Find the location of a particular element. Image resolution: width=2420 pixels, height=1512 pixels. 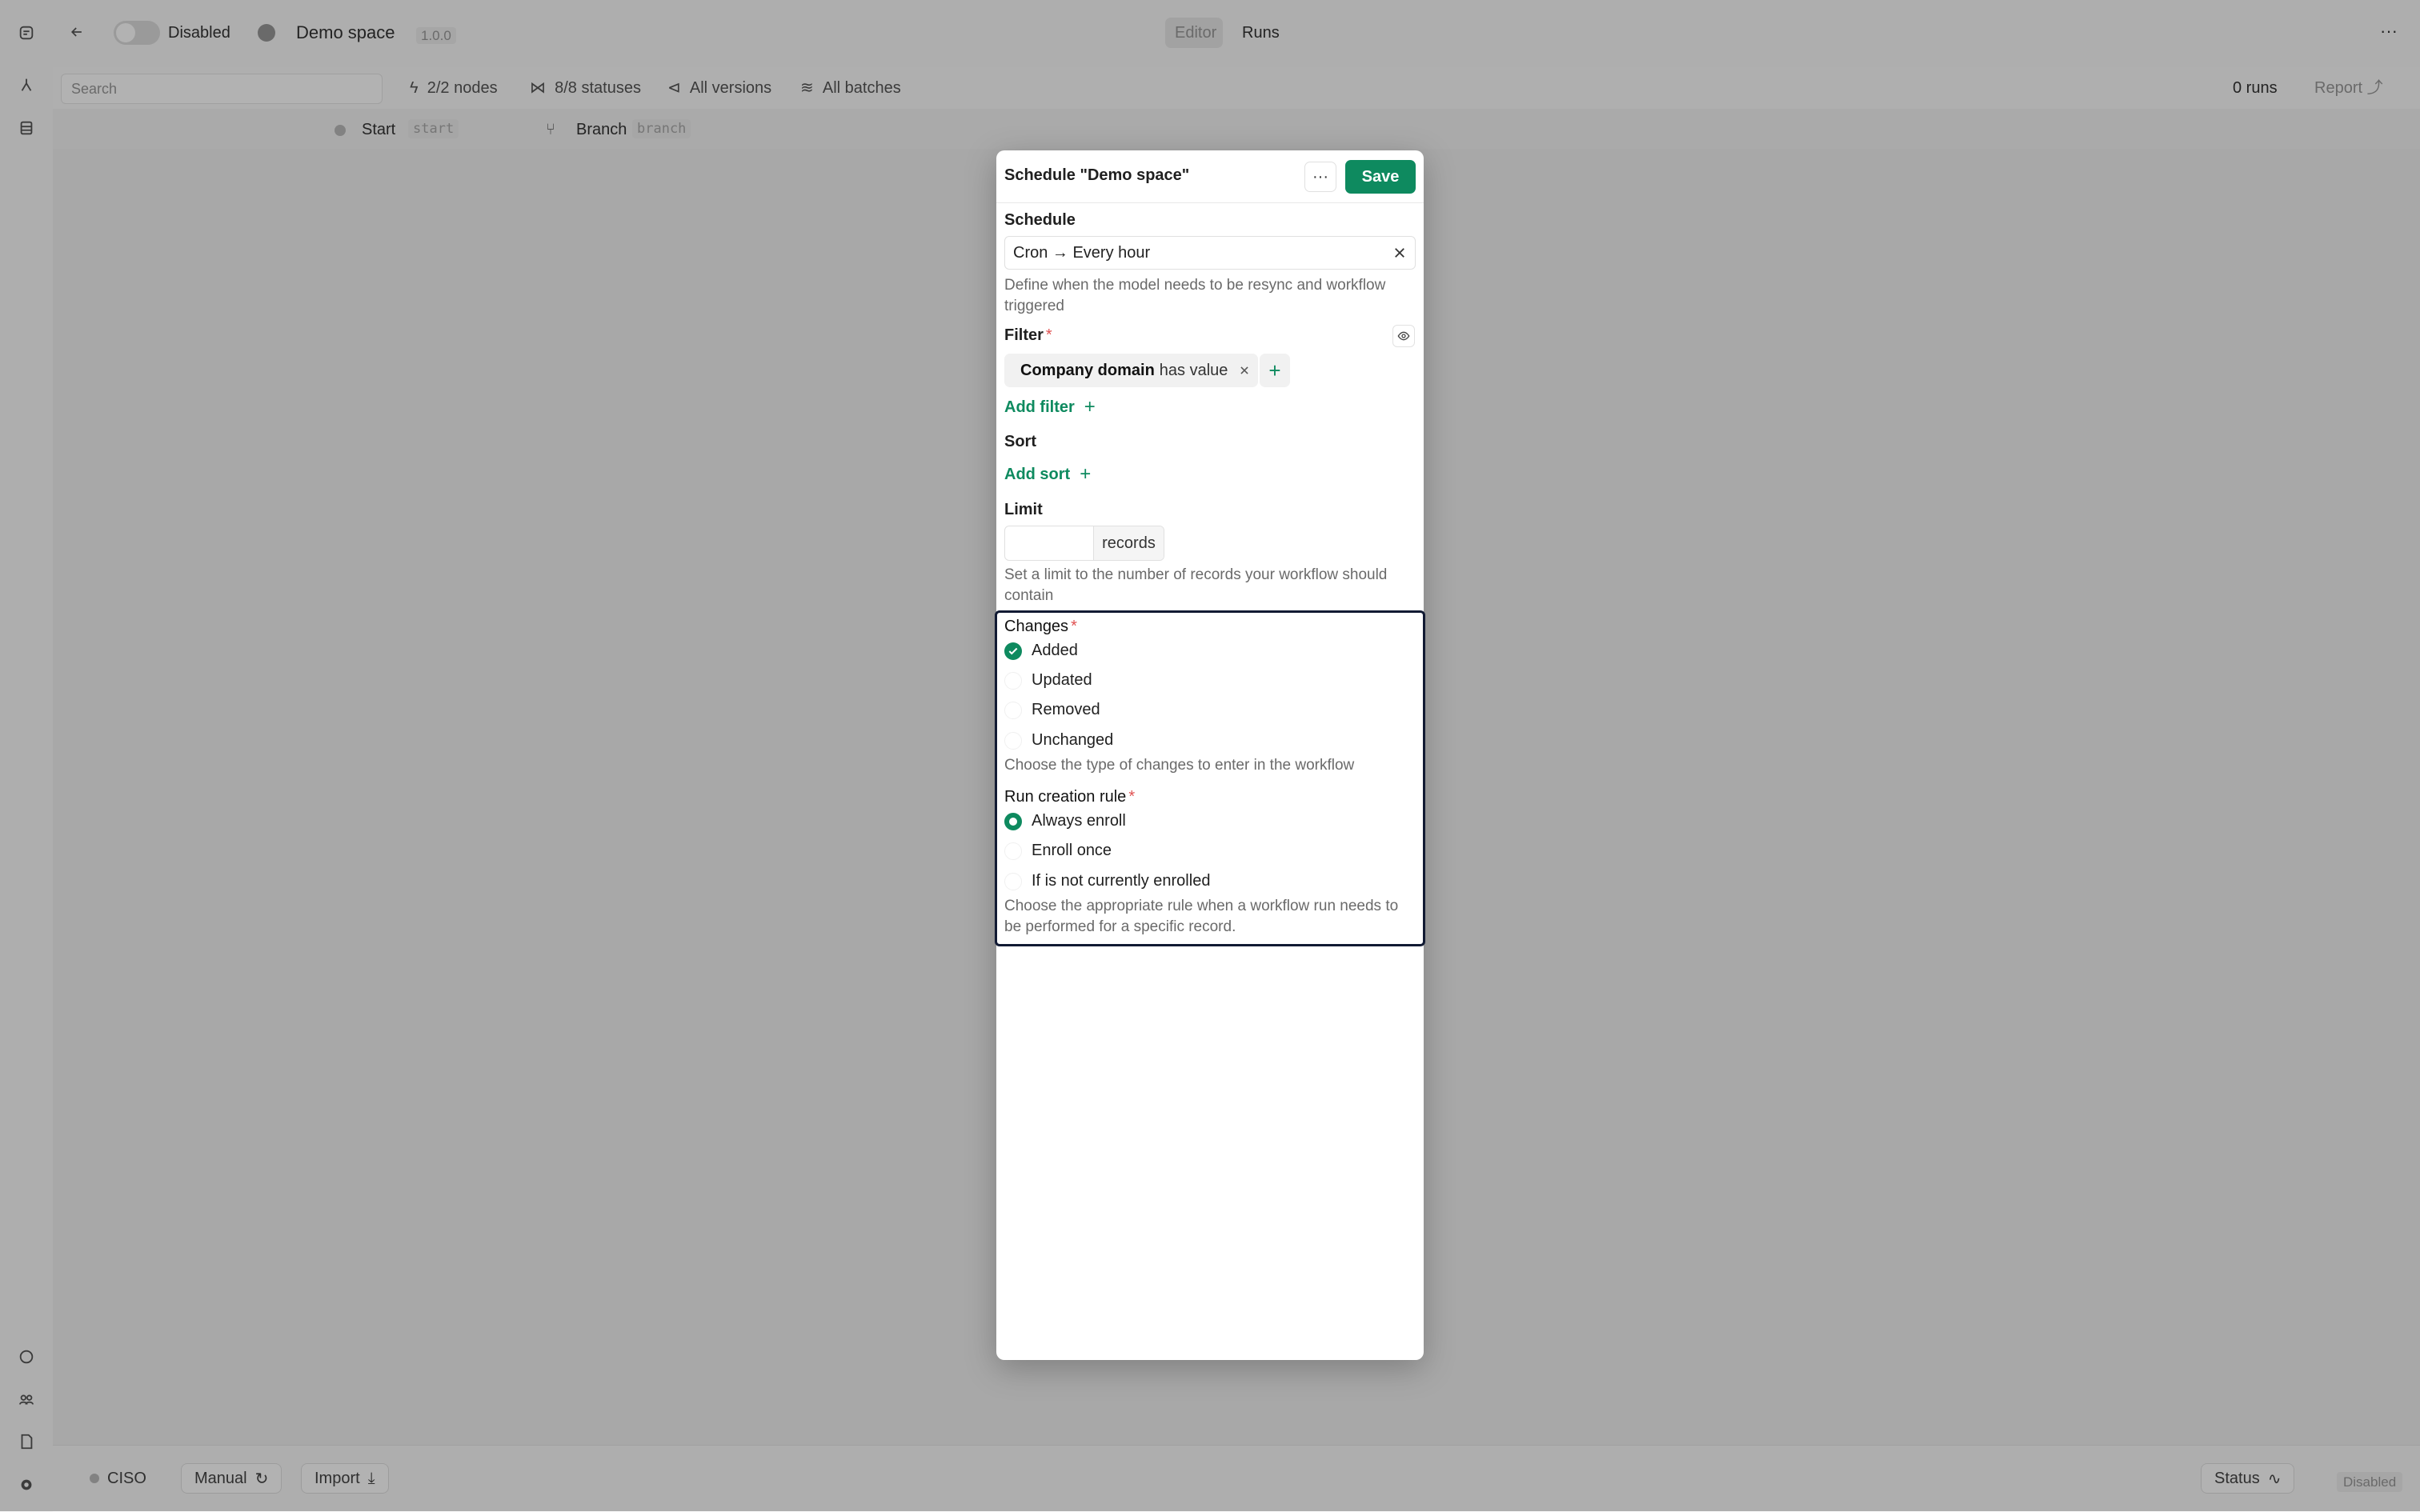

add-sort-button: Add sort + is located at coordinates (1047, 474).